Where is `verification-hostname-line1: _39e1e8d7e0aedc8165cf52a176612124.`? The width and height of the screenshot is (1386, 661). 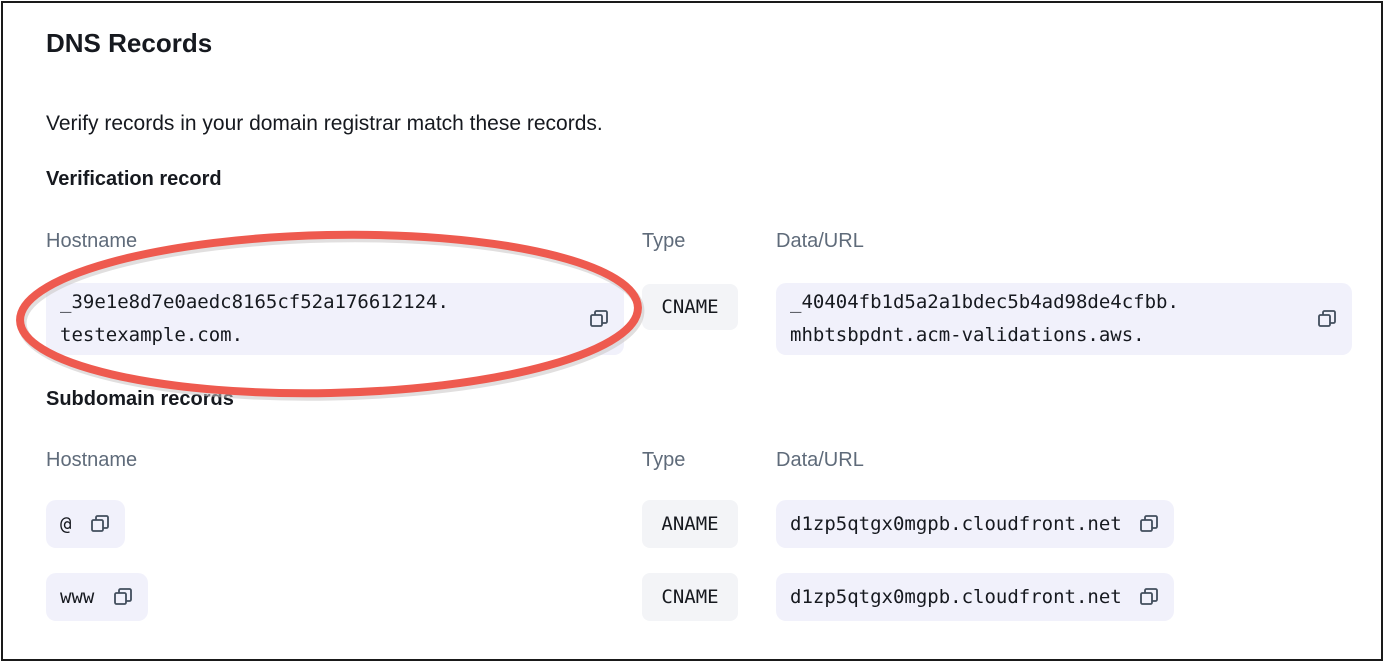
verification-hostname-line1: _39e1e8d7e0aedc8165cf52a176612124. is located at coordinates (254, 302).